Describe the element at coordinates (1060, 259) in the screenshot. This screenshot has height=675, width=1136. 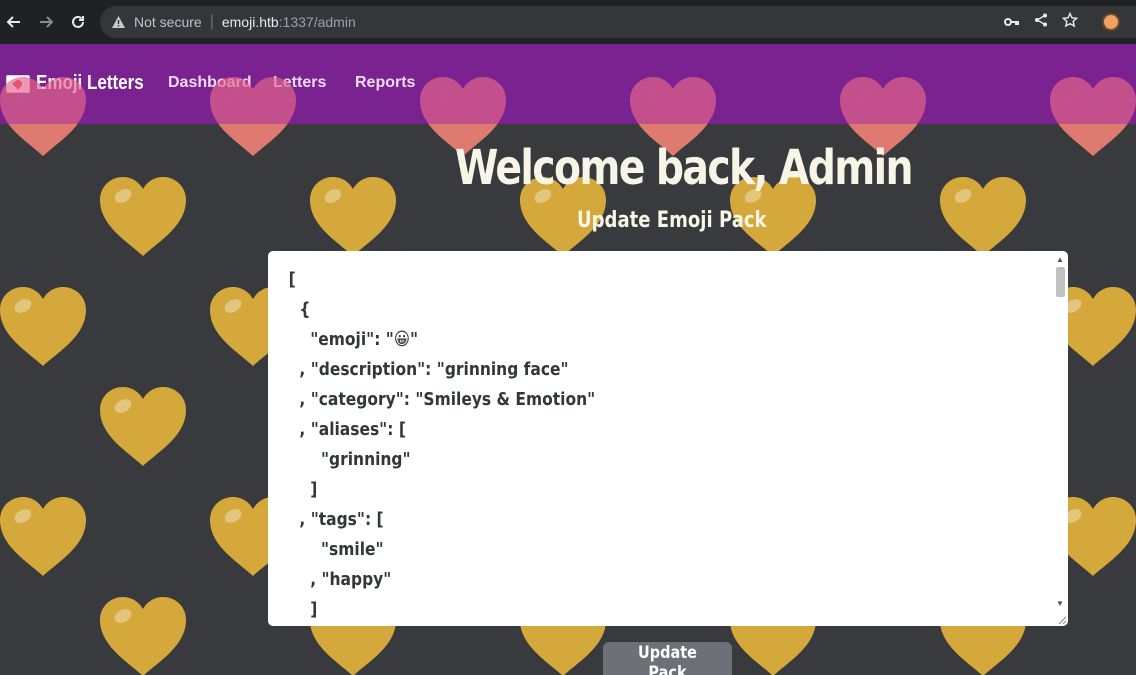
I see `scroll-up-icon: ▲` at that location.